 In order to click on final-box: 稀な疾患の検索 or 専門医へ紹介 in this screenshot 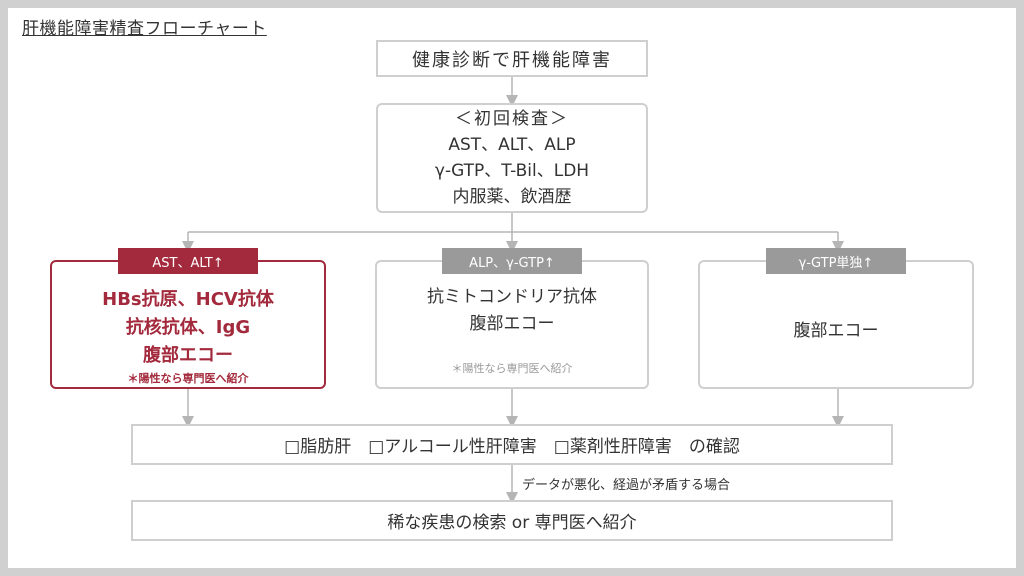, I will do `click(512, 520)`.